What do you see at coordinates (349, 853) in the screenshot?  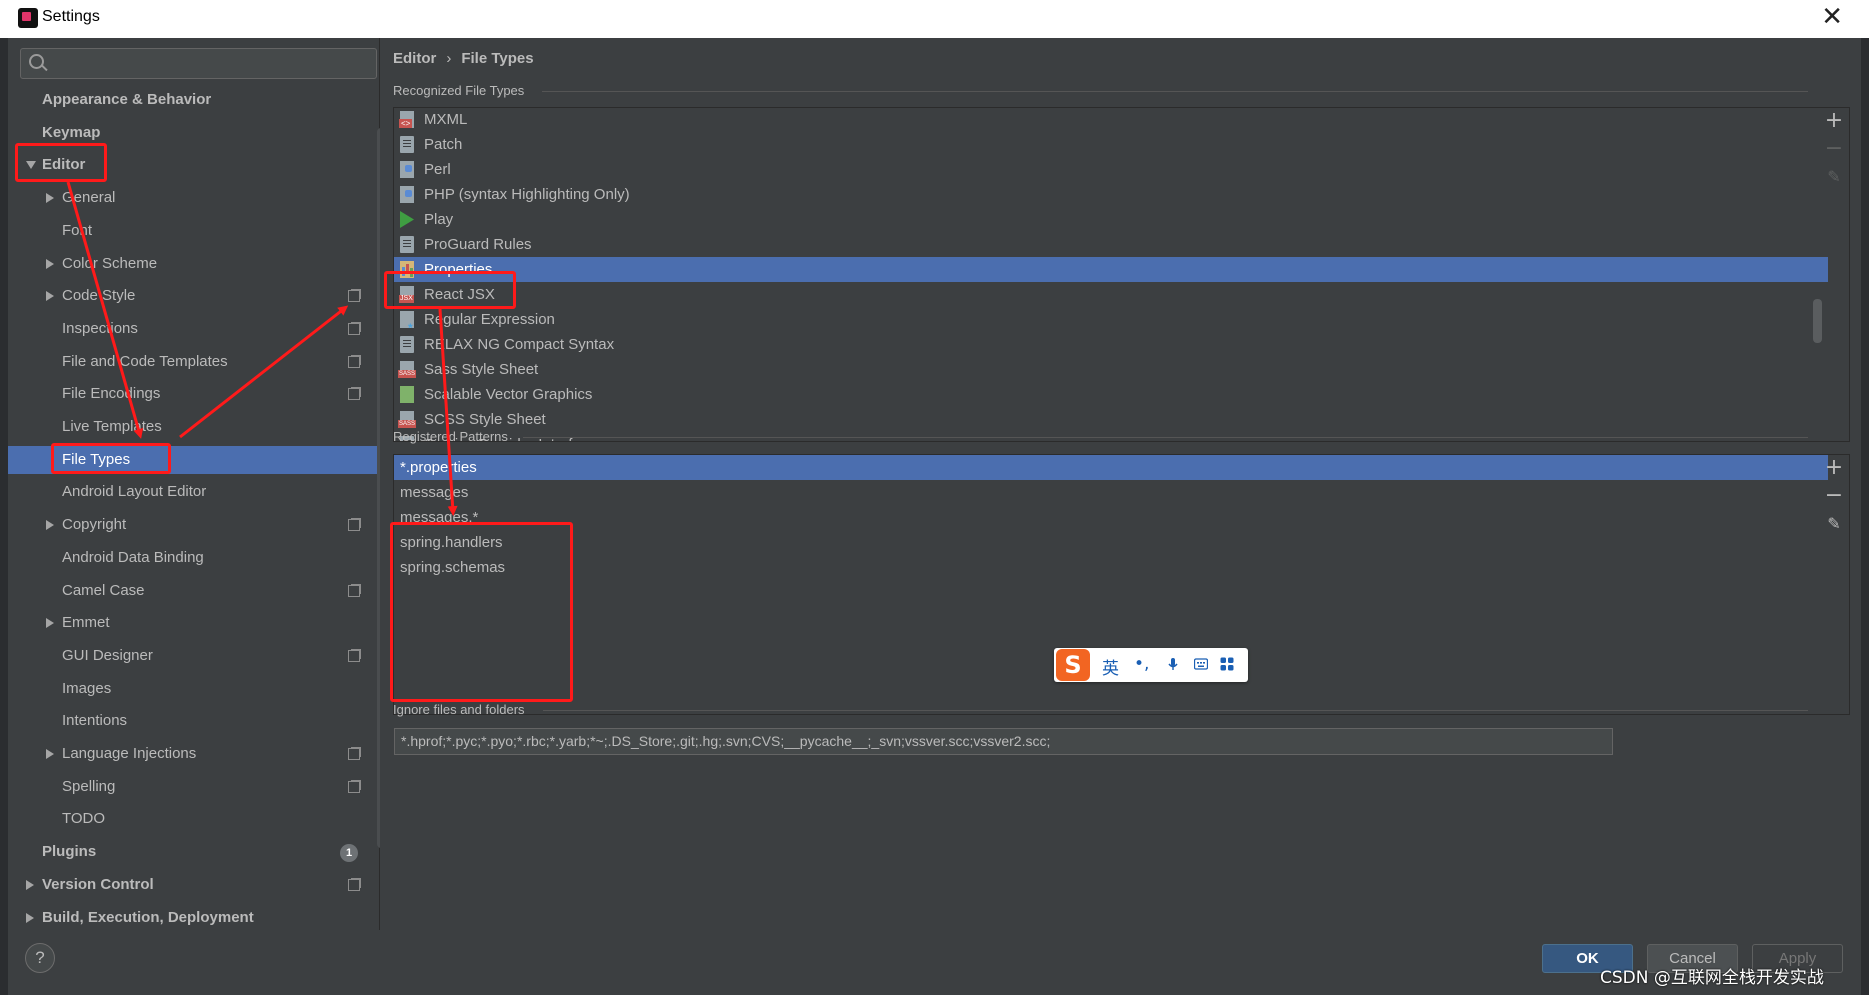 I see `plugins-update-badge: 1` at bounding box center [349, 853].